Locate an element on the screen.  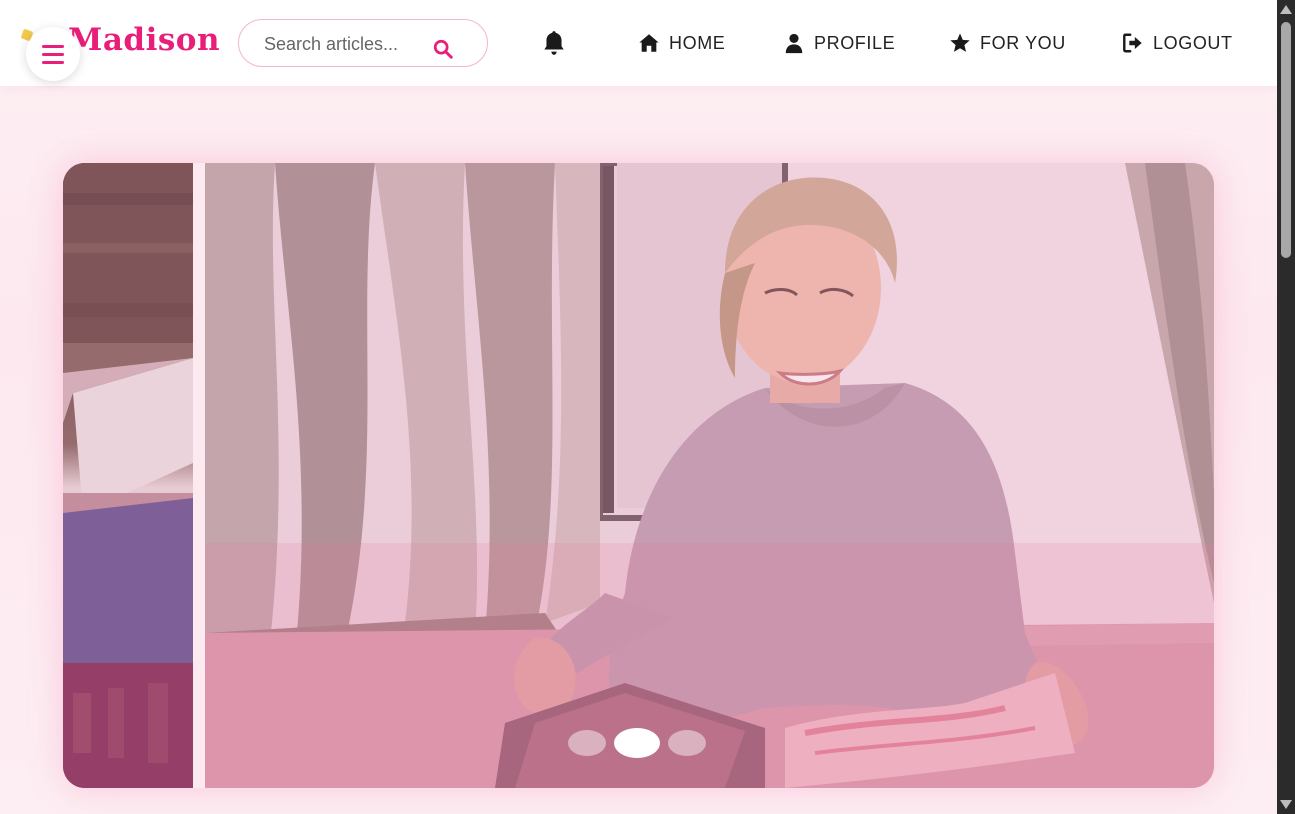
carousel-slide-previous is located at coordinates (128, 475).